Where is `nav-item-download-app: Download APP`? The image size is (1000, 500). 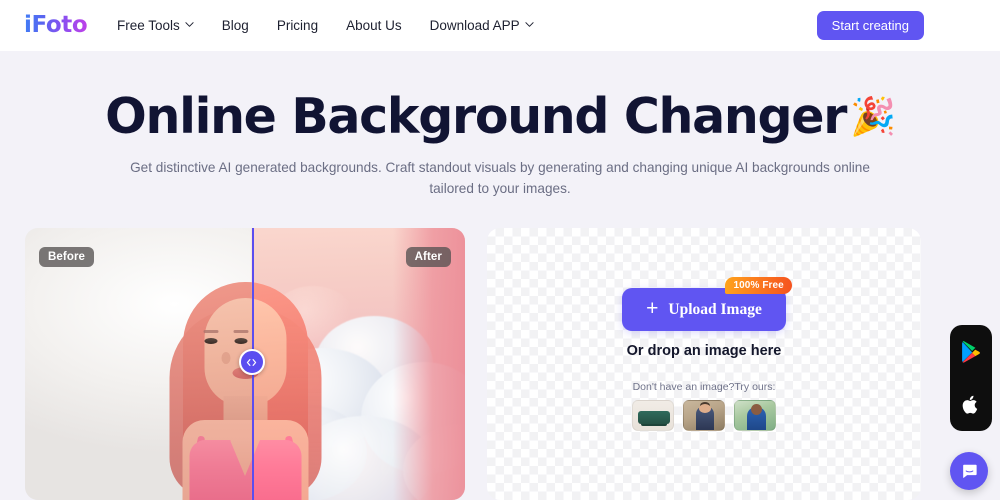 nav-item-download-app: Download APP is located at coordinates (482, 25).